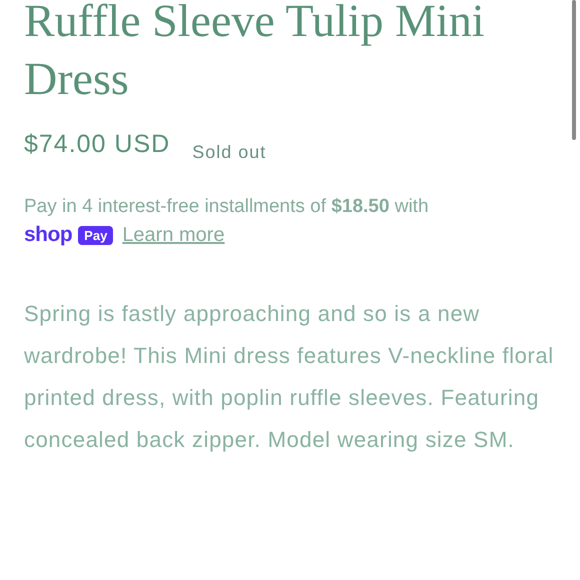 The image size is (580, 580). I want to click on sold-out-label: Sold out, so click(229, 152).